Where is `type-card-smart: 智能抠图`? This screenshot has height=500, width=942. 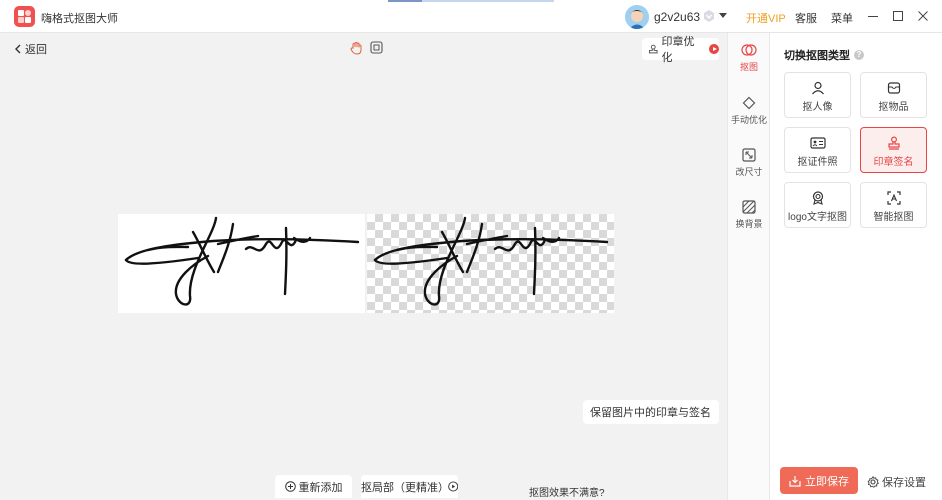 type-card-smart: 智能抠图 is located at coordinates (893, 205).